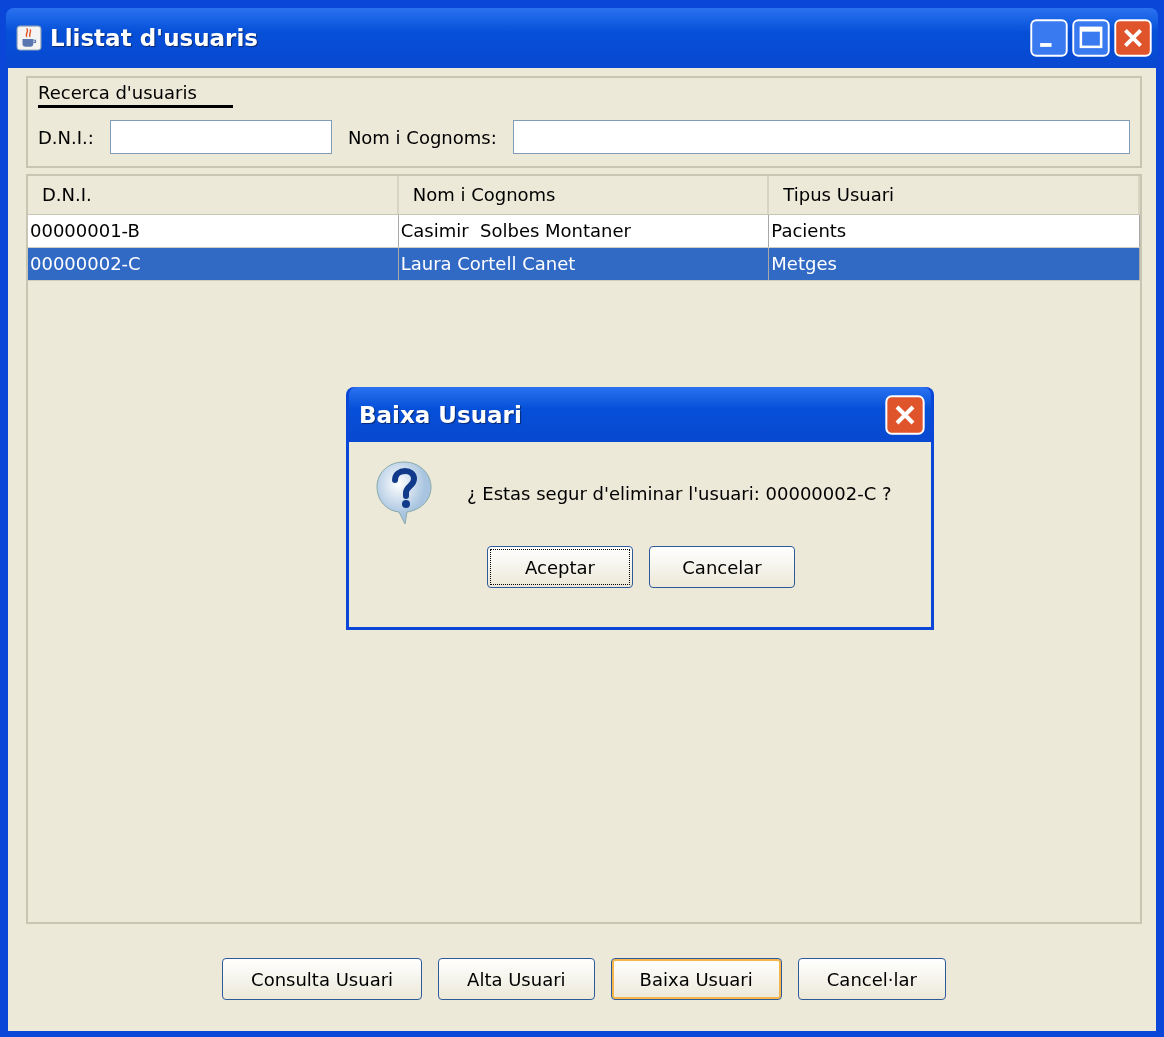 Image resolution: width=1164 pixels, height=1037 pixels. I want to click on table-cell: Metges, so click(954, 264).